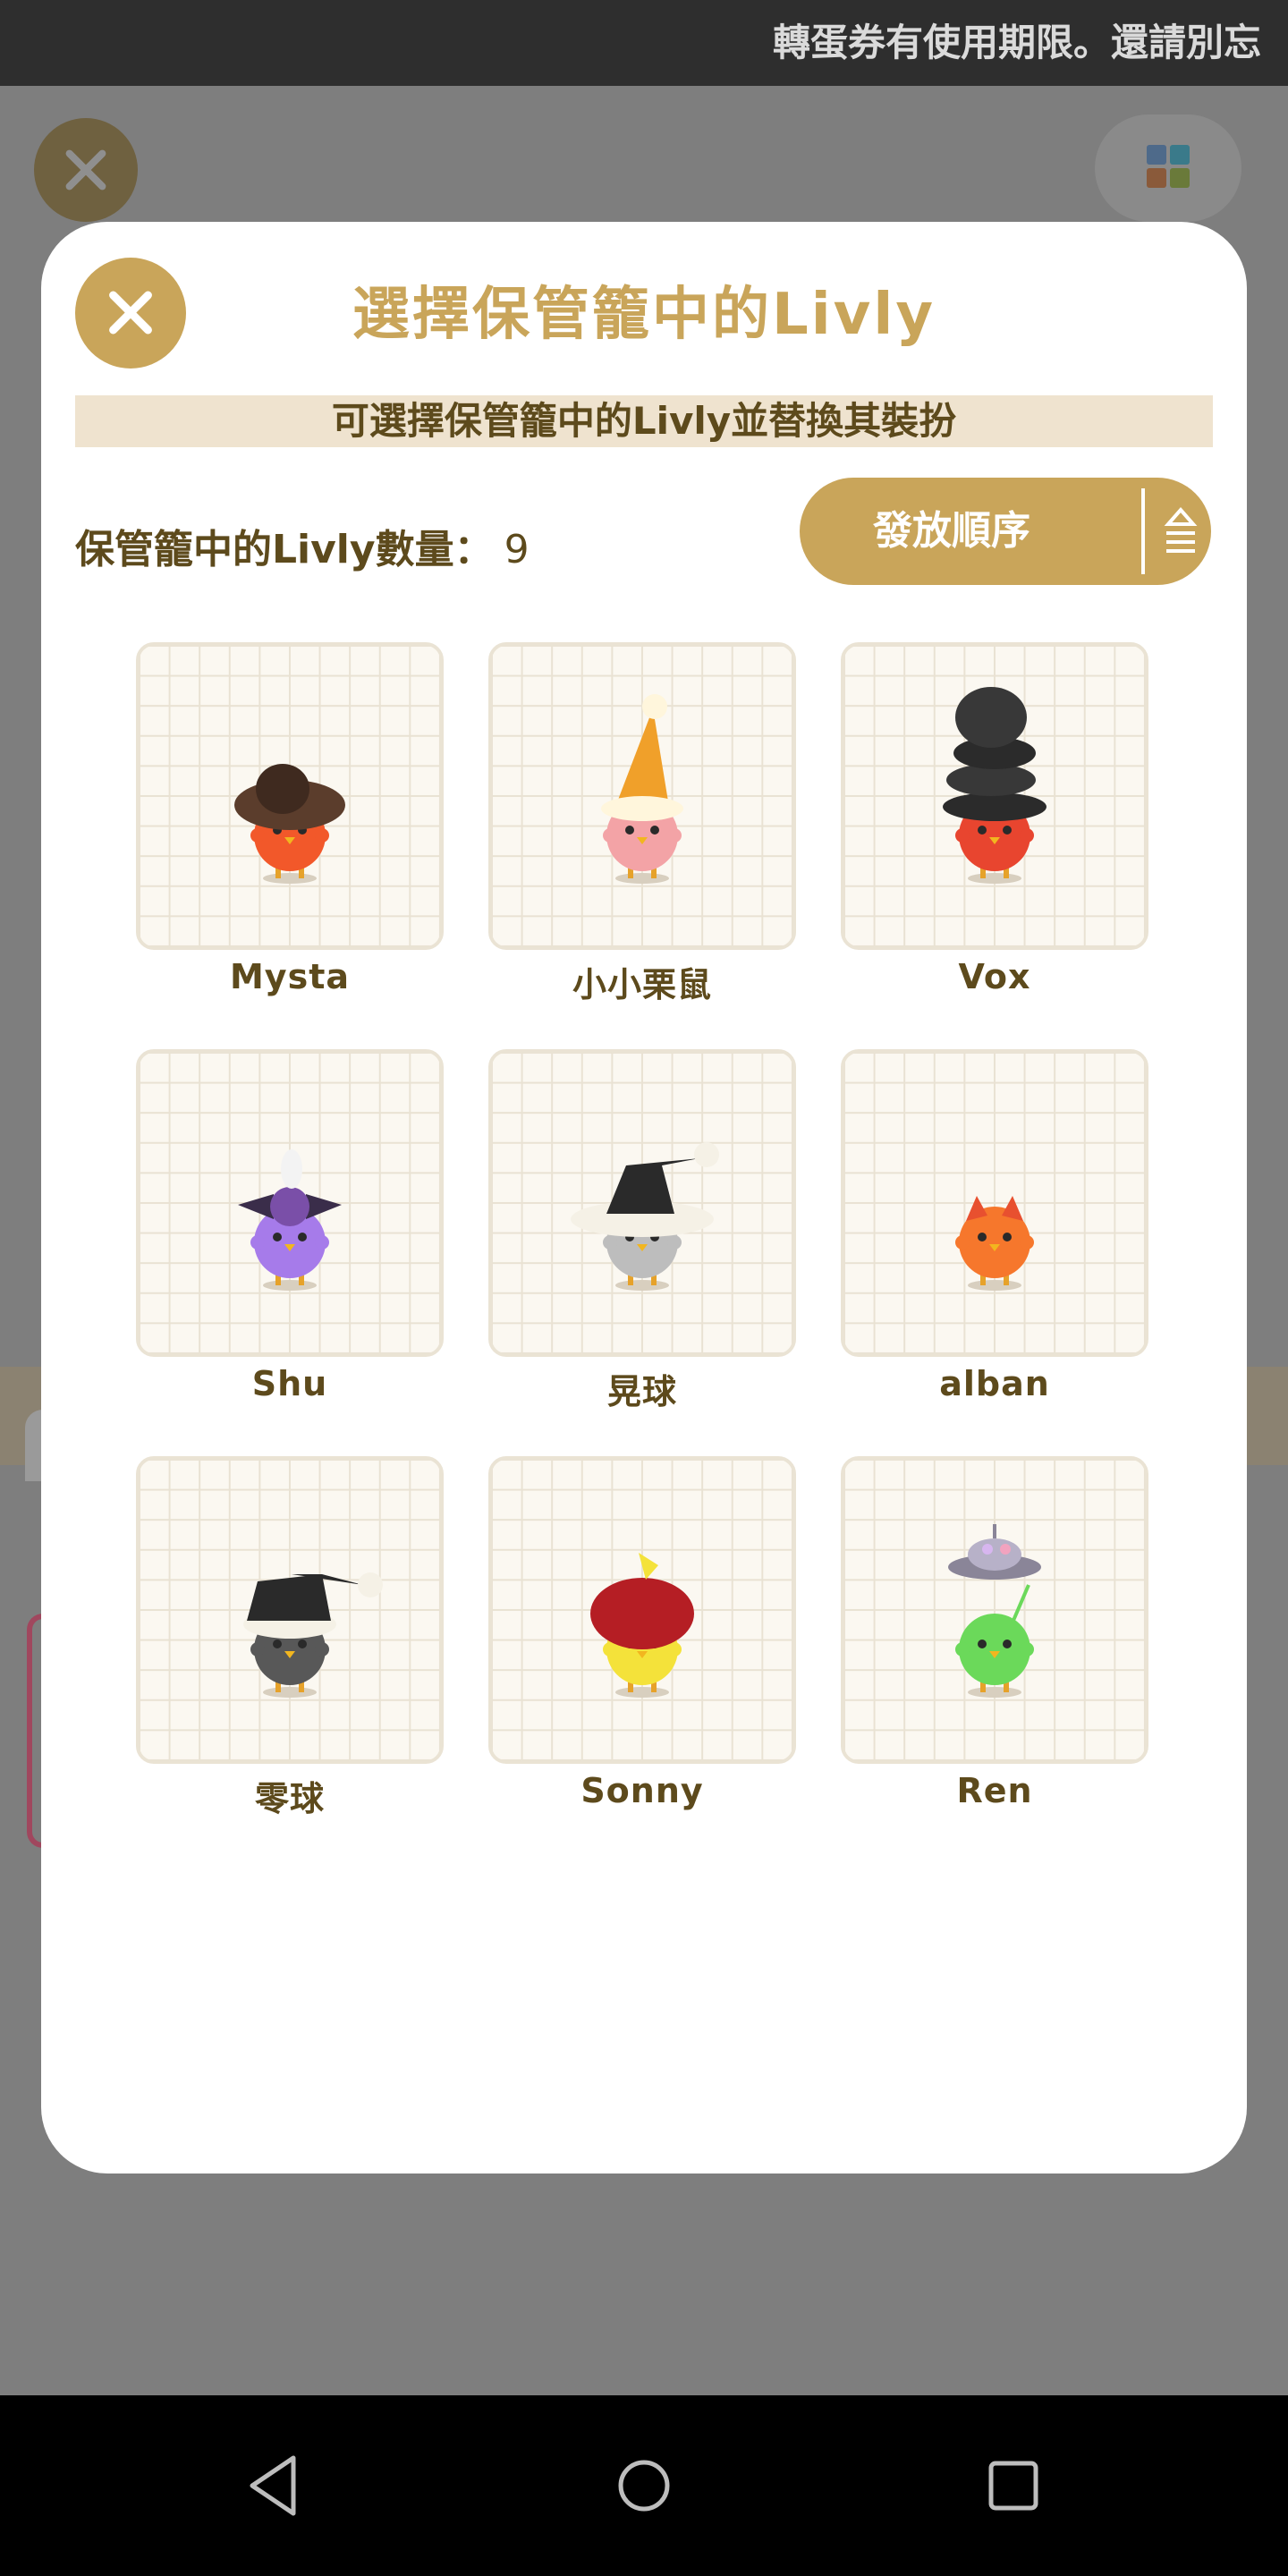 This screenshot has width=1288, height=2576. What do you see at coordinates (662, 1161) in the screenshot?
I see `hat-tip` at bounding box center [662, 1161].